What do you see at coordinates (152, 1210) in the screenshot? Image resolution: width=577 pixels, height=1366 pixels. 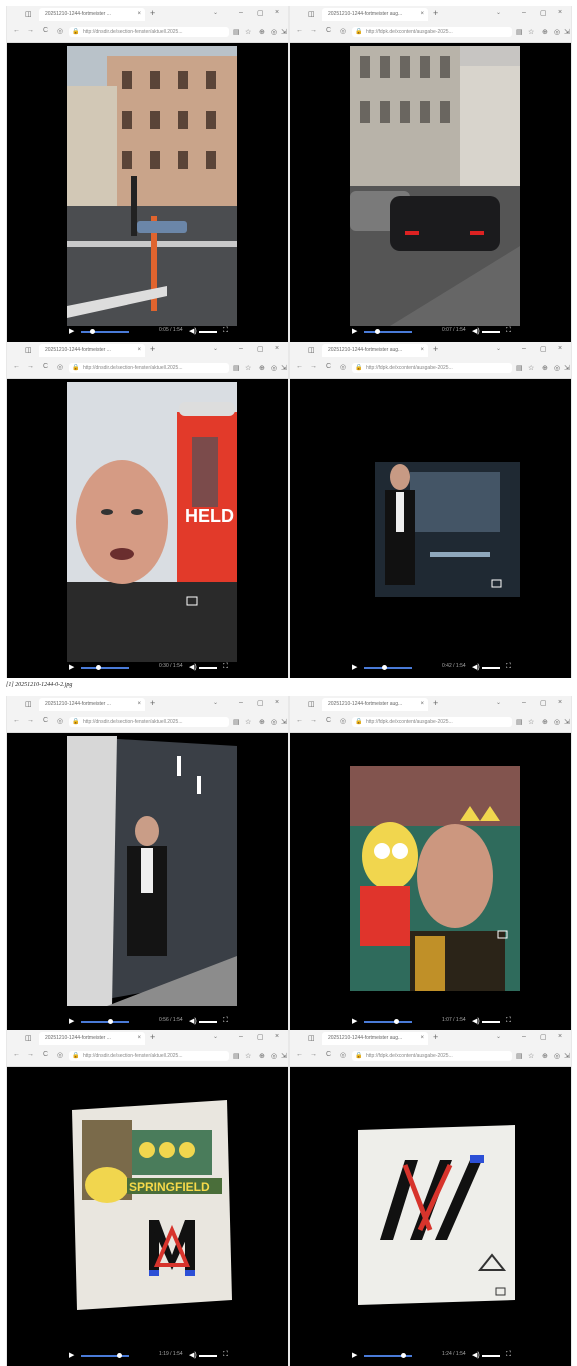 I see `video-frame: SPRINGFIELD` at bounding box center [152, 1210].